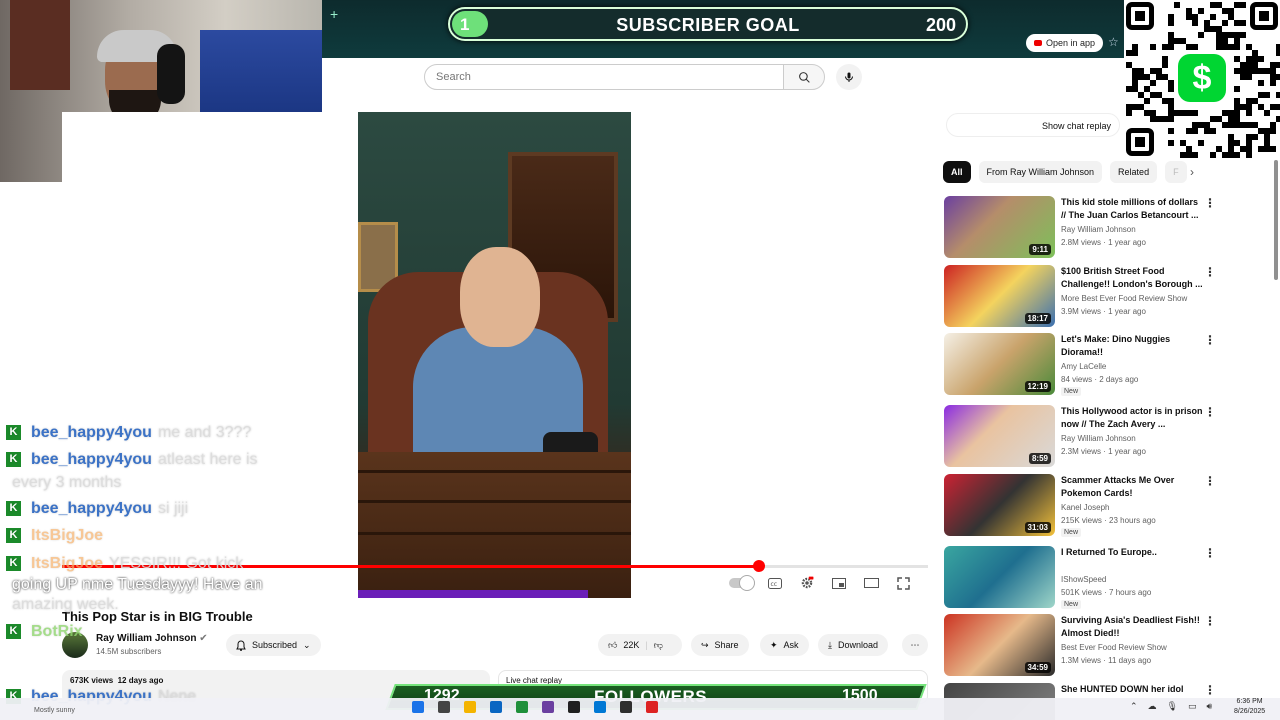  What do you see at coordinates (999, 505) in the screenshot?
I see `video-thumbnail: 31:03` at bounding box center [999, 505].